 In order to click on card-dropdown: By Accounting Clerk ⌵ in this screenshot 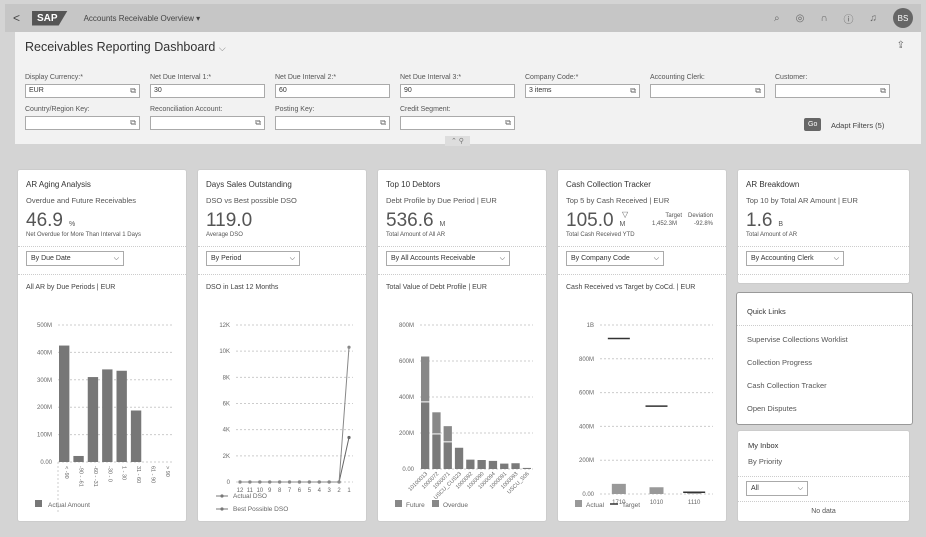, I will do `click(795, 258)`.